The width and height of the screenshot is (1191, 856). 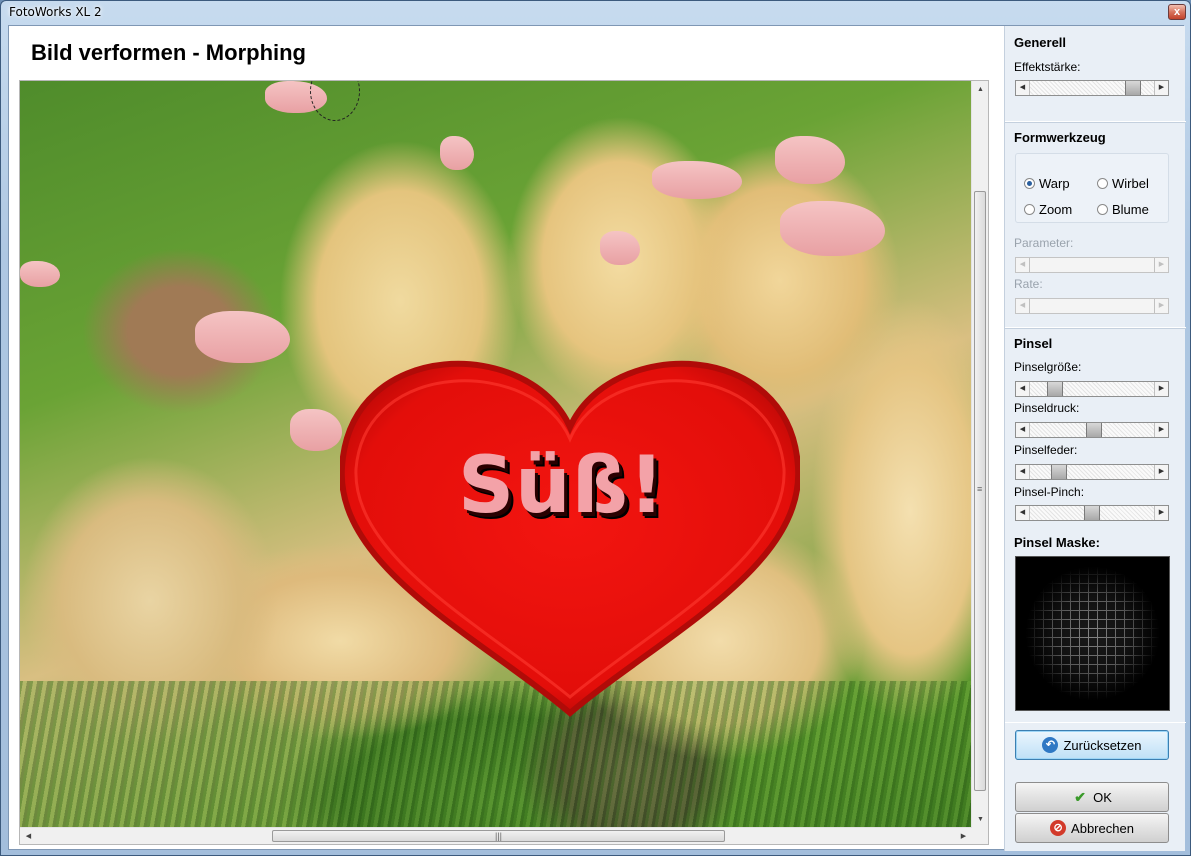 I want to click on window-title: FotoWorks XL 2, so click(x=55, y=12).